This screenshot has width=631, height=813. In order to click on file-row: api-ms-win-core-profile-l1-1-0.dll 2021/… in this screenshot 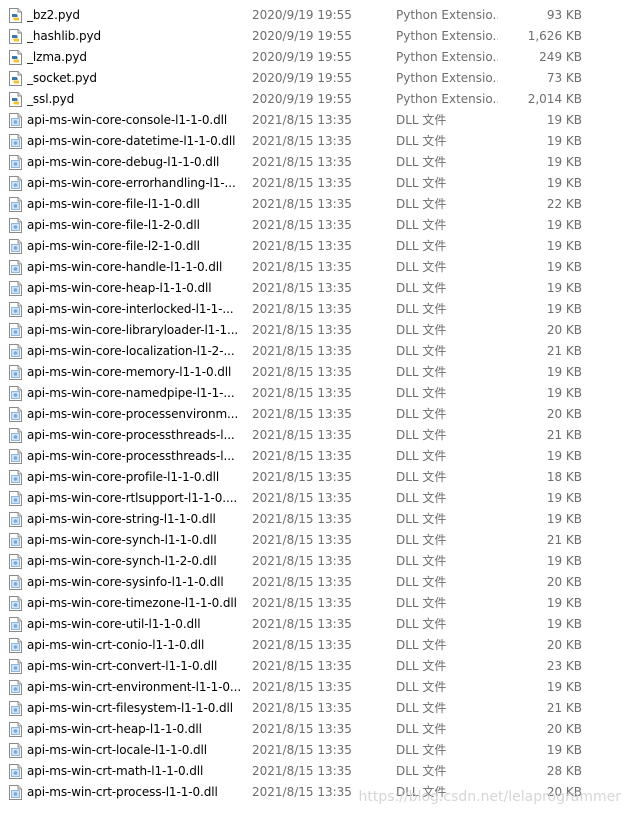, I will do `click(315, 477)`.